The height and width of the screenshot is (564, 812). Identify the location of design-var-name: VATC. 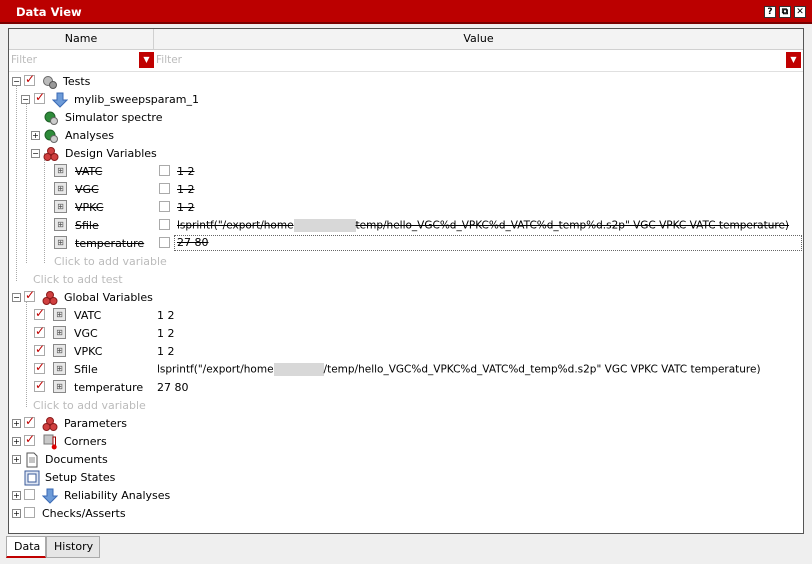
(89, 171).